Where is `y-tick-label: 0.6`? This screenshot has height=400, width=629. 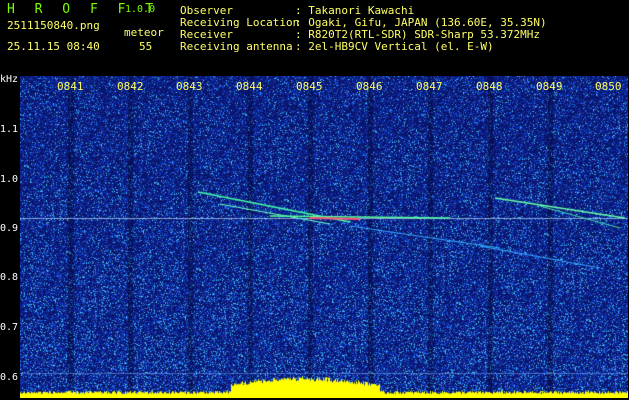
y-tick-label: 0.6 is located at coordinates (9, 377).